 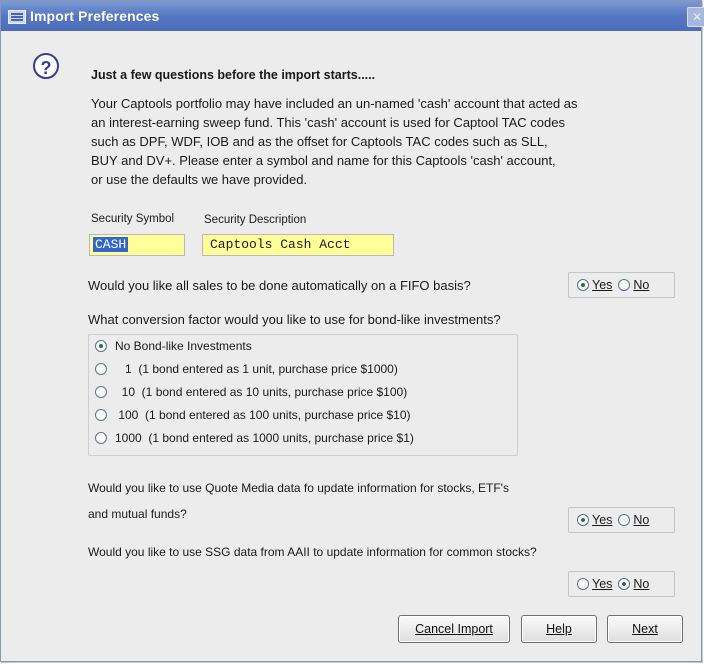 What do you see at coordinates (695, 17) in the screenshot?
I see `close-icon: ✕` at bounding box center [695, 17].